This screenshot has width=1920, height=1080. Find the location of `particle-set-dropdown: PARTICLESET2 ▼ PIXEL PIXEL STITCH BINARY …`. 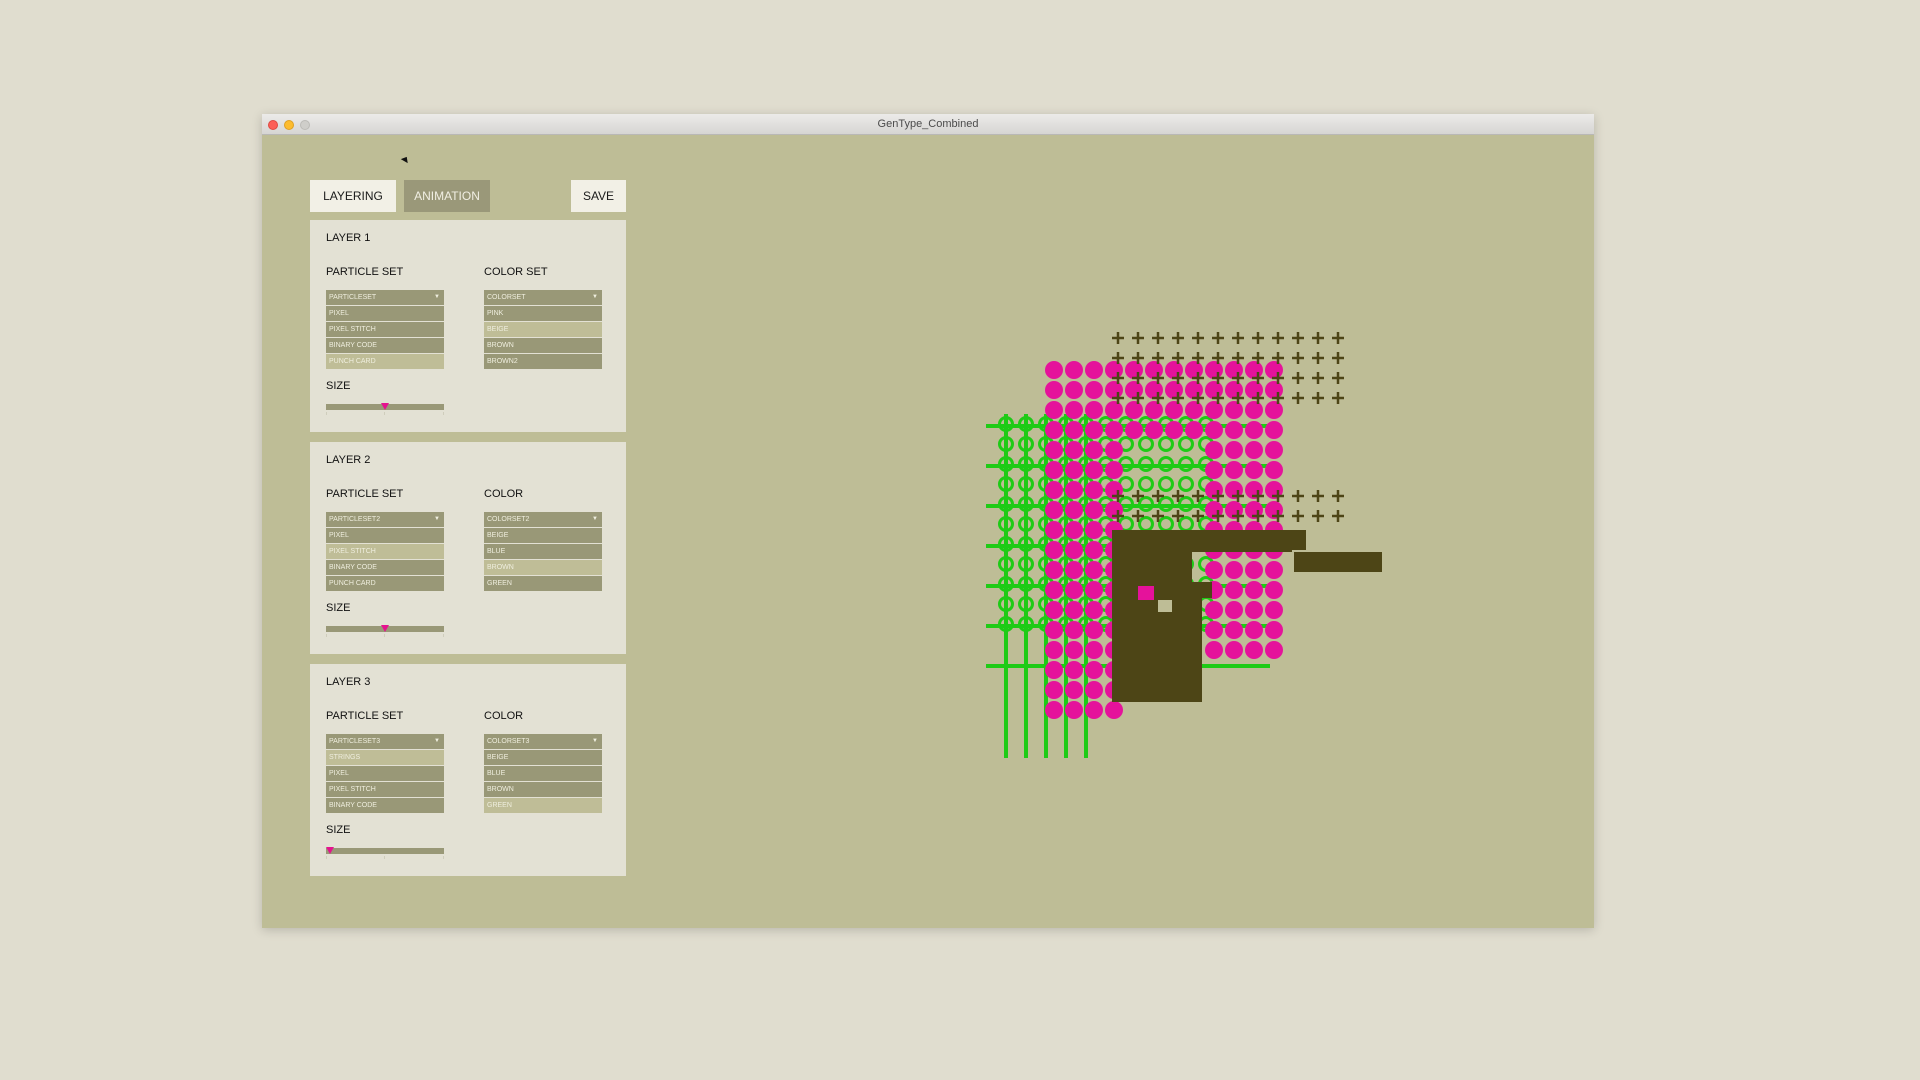

particle-set-dropdown: PARTICLESET2 ▼ PIXEL PIXEL STITCH BINARY … is located at coordinates (385, 552).